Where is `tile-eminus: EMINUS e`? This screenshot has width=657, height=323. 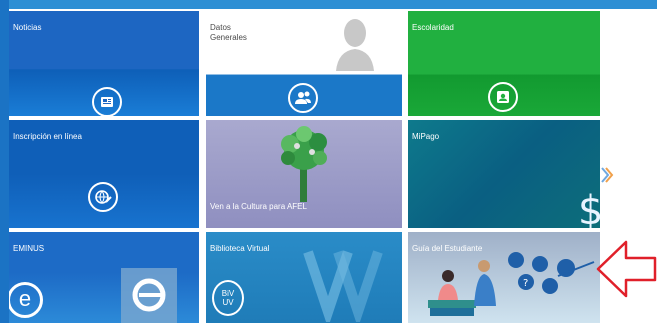 tile-eminus: EMINUS e is located at coordinates (104, 277).